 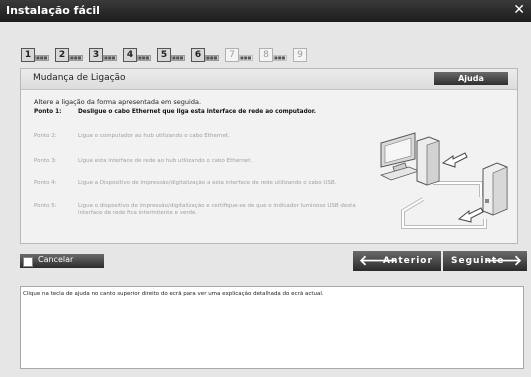 What do you see at coordinates (45, 183) in the screenshot?
I see `point-label: Ponto 4:` at bounding box center [45, 183].